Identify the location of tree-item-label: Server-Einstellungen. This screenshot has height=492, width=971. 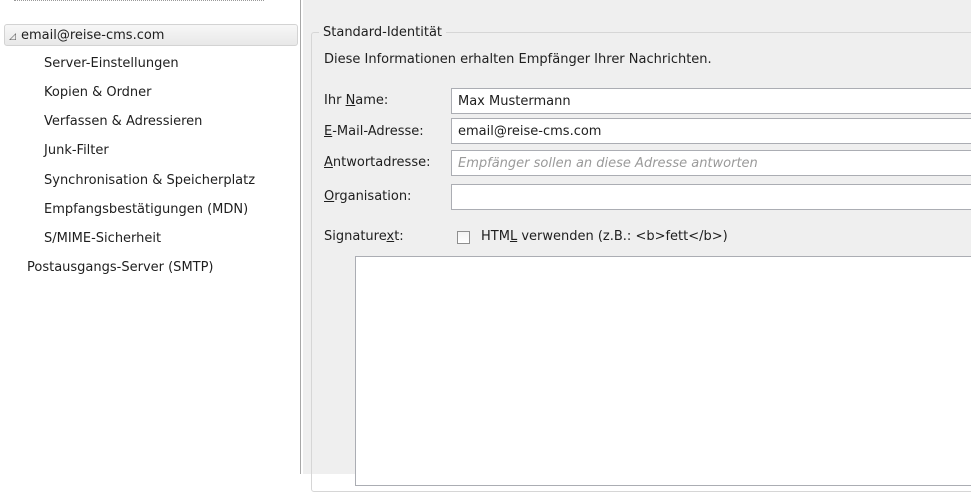
(111, 63).